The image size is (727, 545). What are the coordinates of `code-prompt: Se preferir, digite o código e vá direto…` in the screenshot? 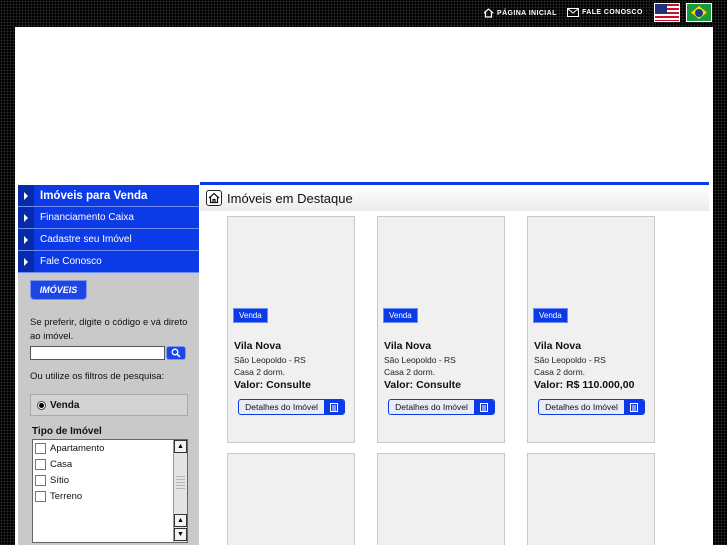 It's located at (109, 329).